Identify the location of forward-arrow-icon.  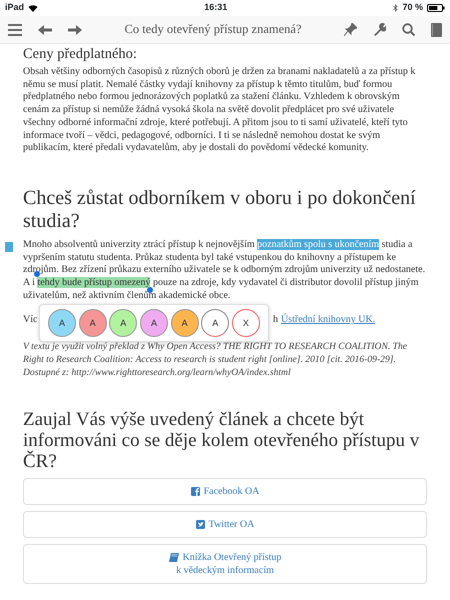
(75, 29).